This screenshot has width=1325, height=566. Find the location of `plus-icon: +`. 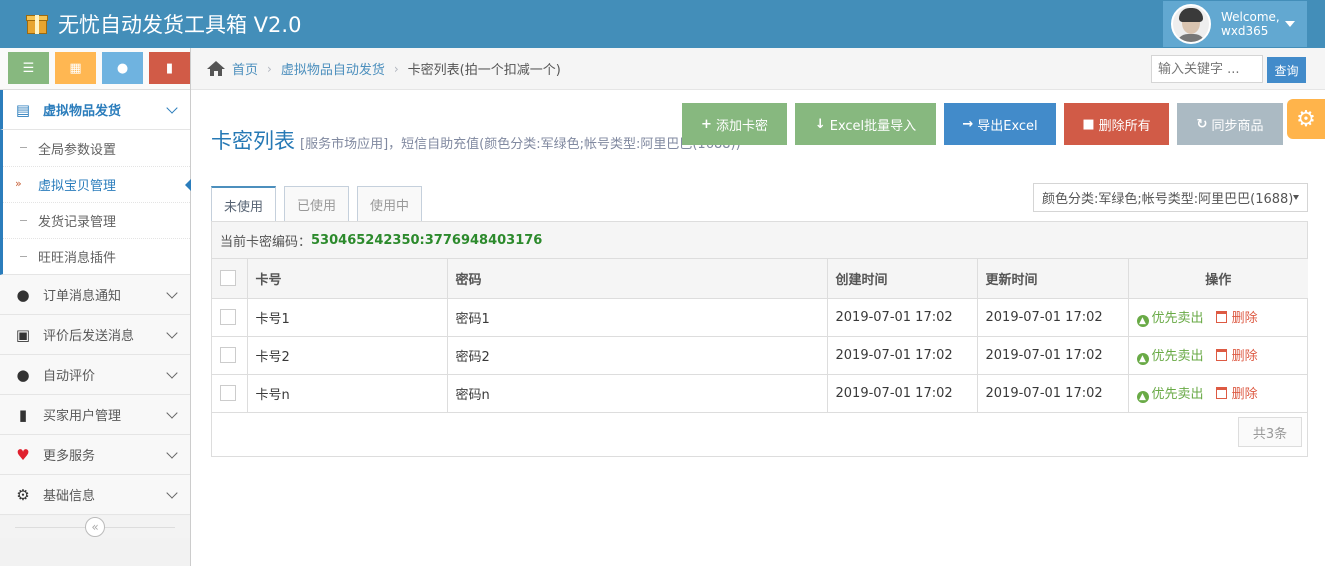

plus-icon: + is located at coordinates (706, 124).